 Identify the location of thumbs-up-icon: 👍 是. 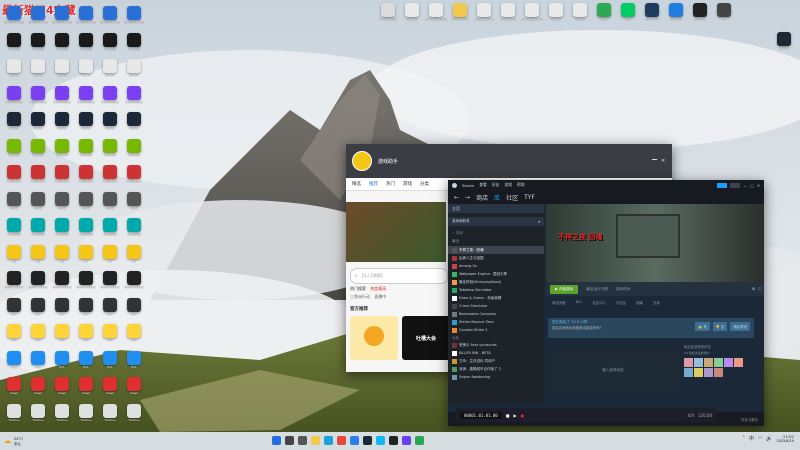
(702, 326).